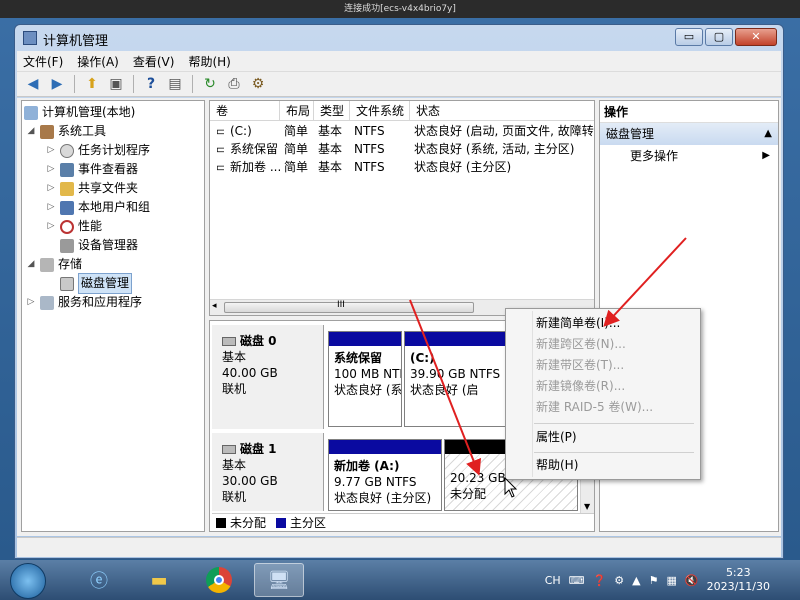 This screenshot has height=600, width=800. What do you see at coordinates (341, 305) in the screenshot?
I see `scroll-grip: III` at bounding box center [341, 305].